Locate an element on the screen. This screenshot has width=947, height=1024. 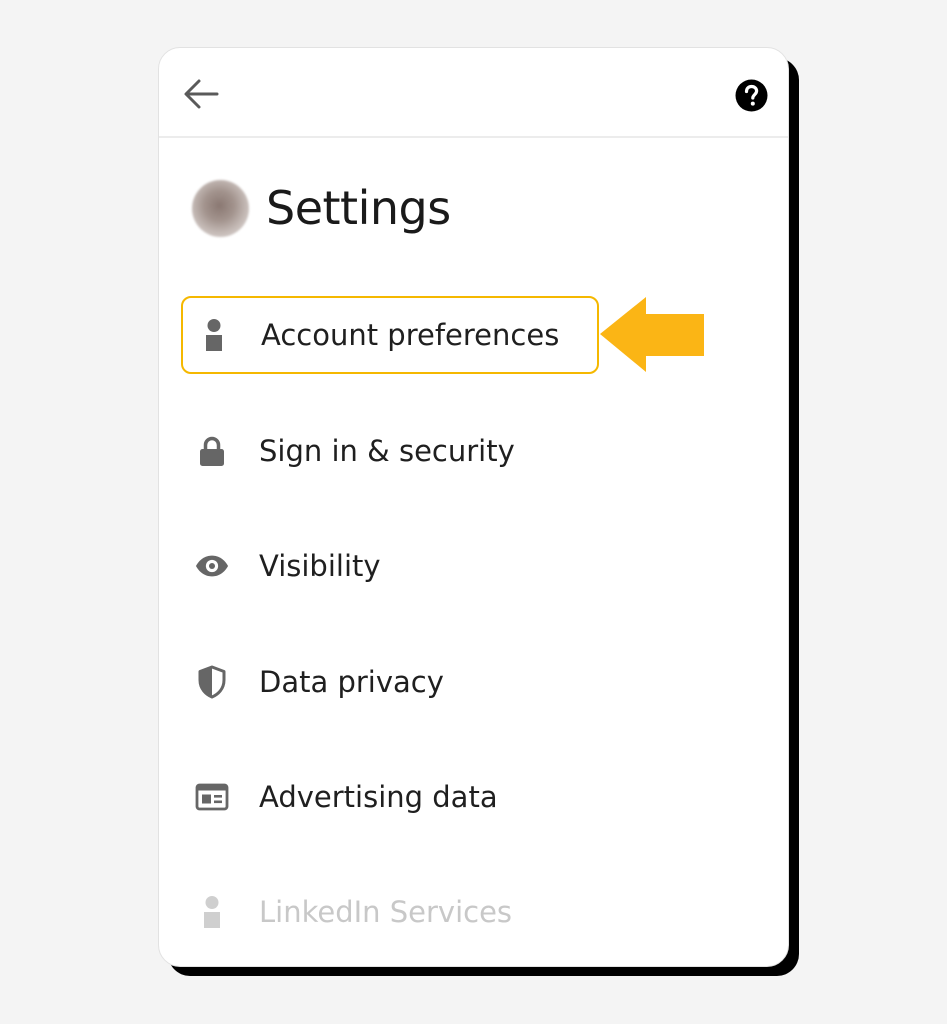
arrow-left-icon is located at coordinates (201, 94).